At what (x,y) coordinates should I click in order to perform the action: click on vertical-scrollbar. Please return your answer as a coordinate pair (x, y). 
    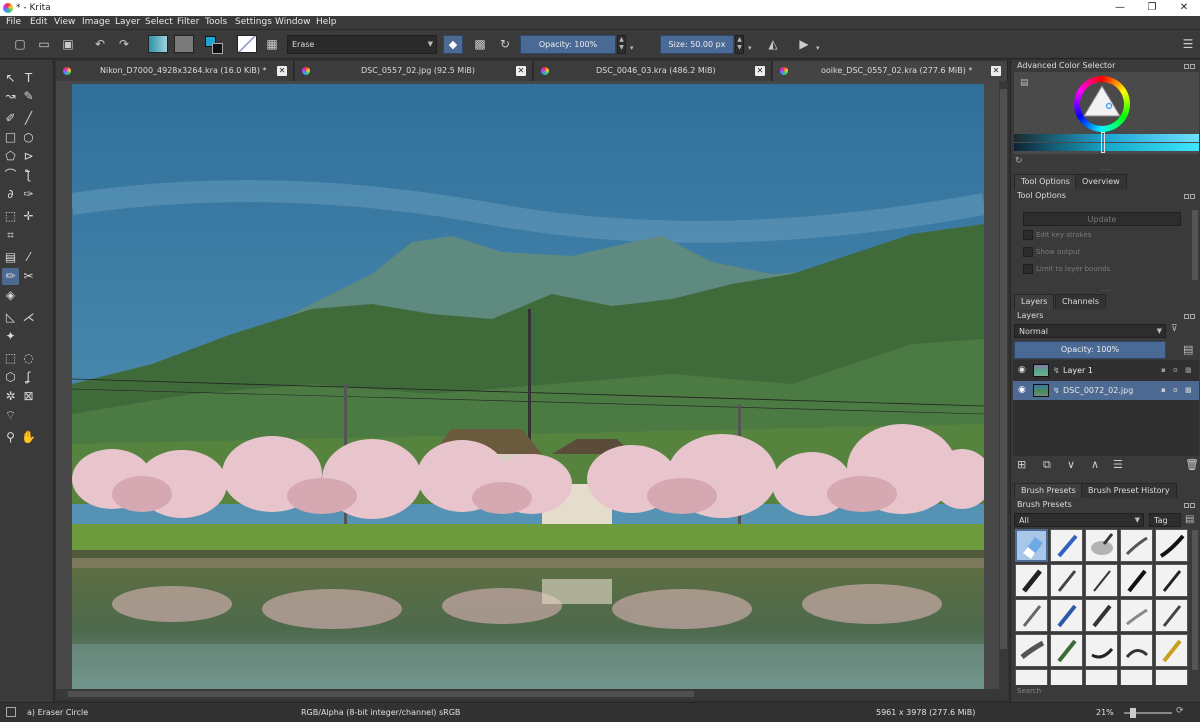
    Looking at the image, I should click on (1003, 385).